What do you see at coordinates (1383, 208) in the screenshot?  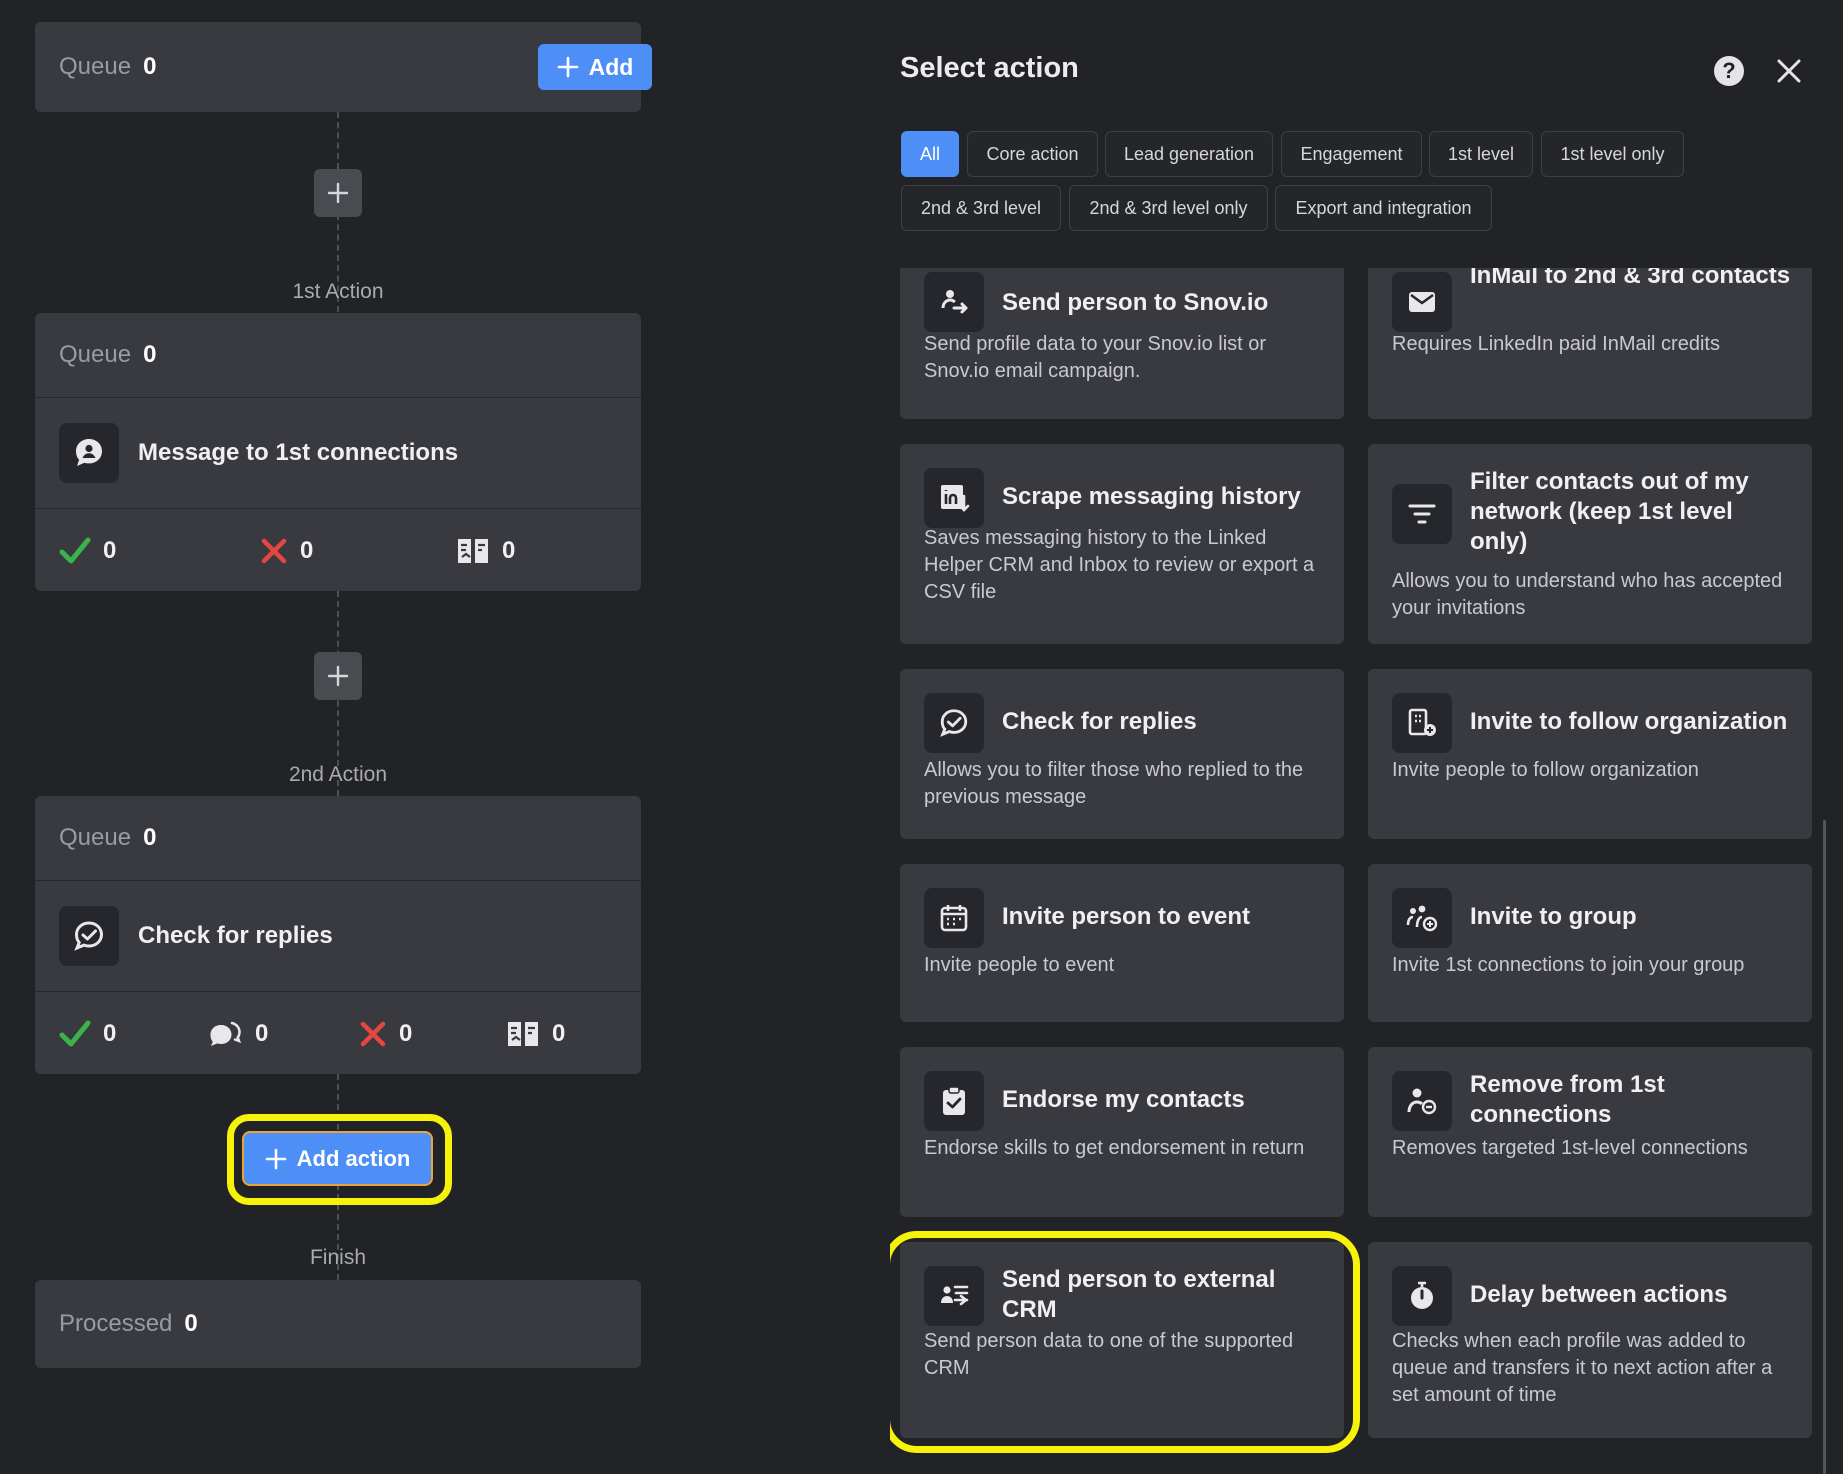 I see `filter-chip-export-integration: Export and integration` at bounding box center [1383, 208].